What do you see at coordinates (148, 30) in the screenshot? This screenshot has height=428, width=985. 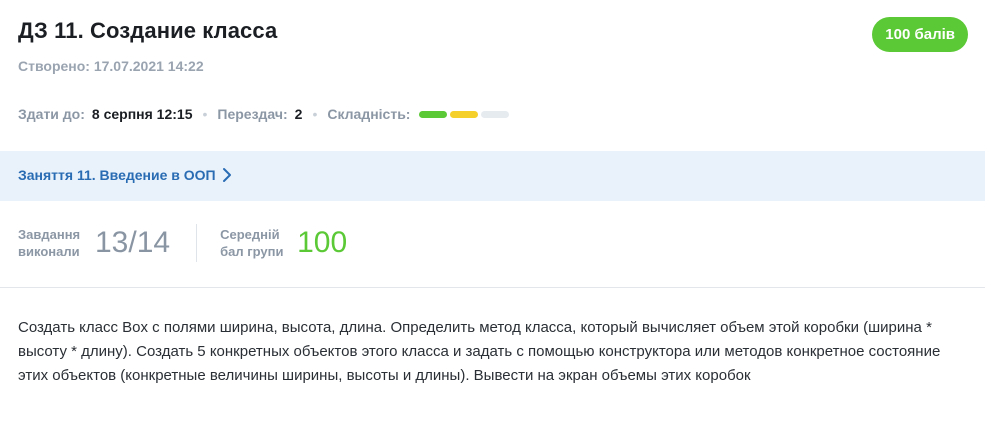 I see `page-title: ДЗ 11. Создание класса` at bounding box center [148, 30].